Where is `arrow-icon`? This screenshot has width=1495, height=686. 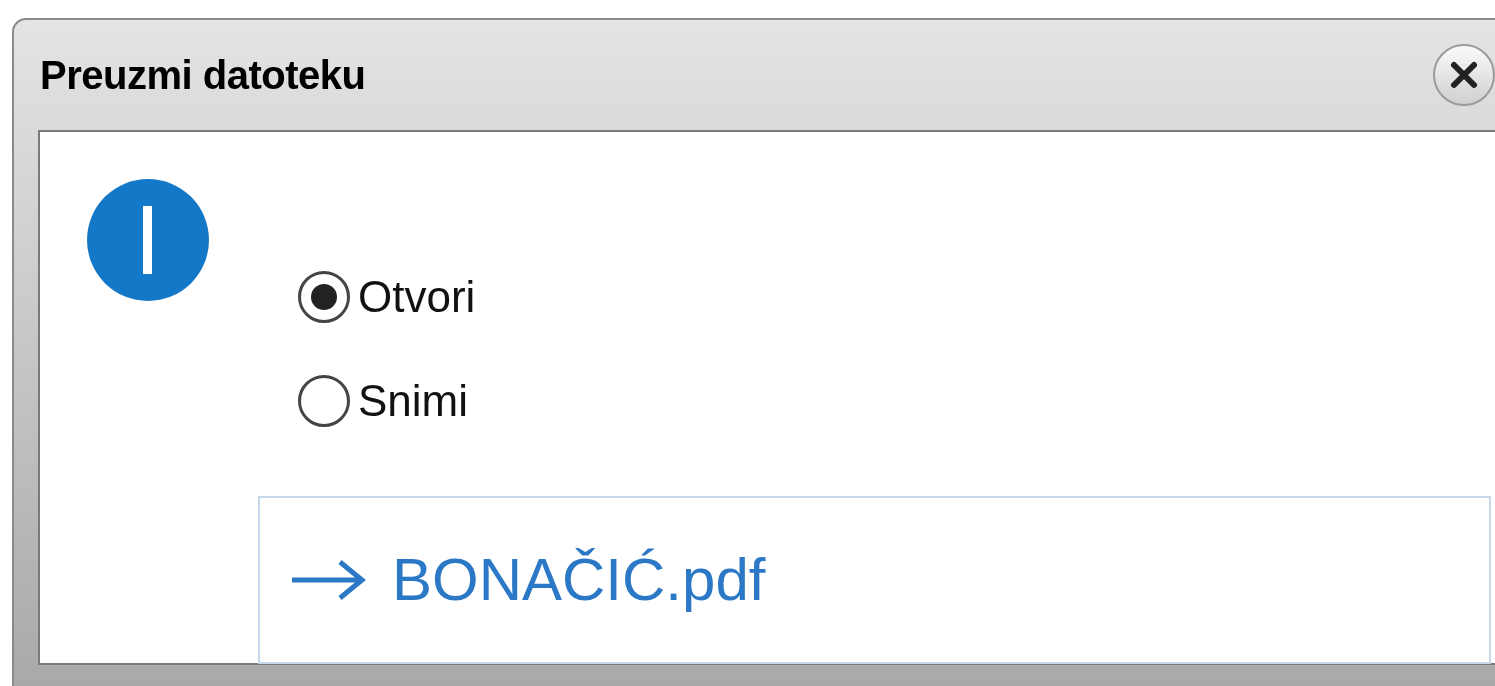
arrow-icon is located at coordinates (328, 580).